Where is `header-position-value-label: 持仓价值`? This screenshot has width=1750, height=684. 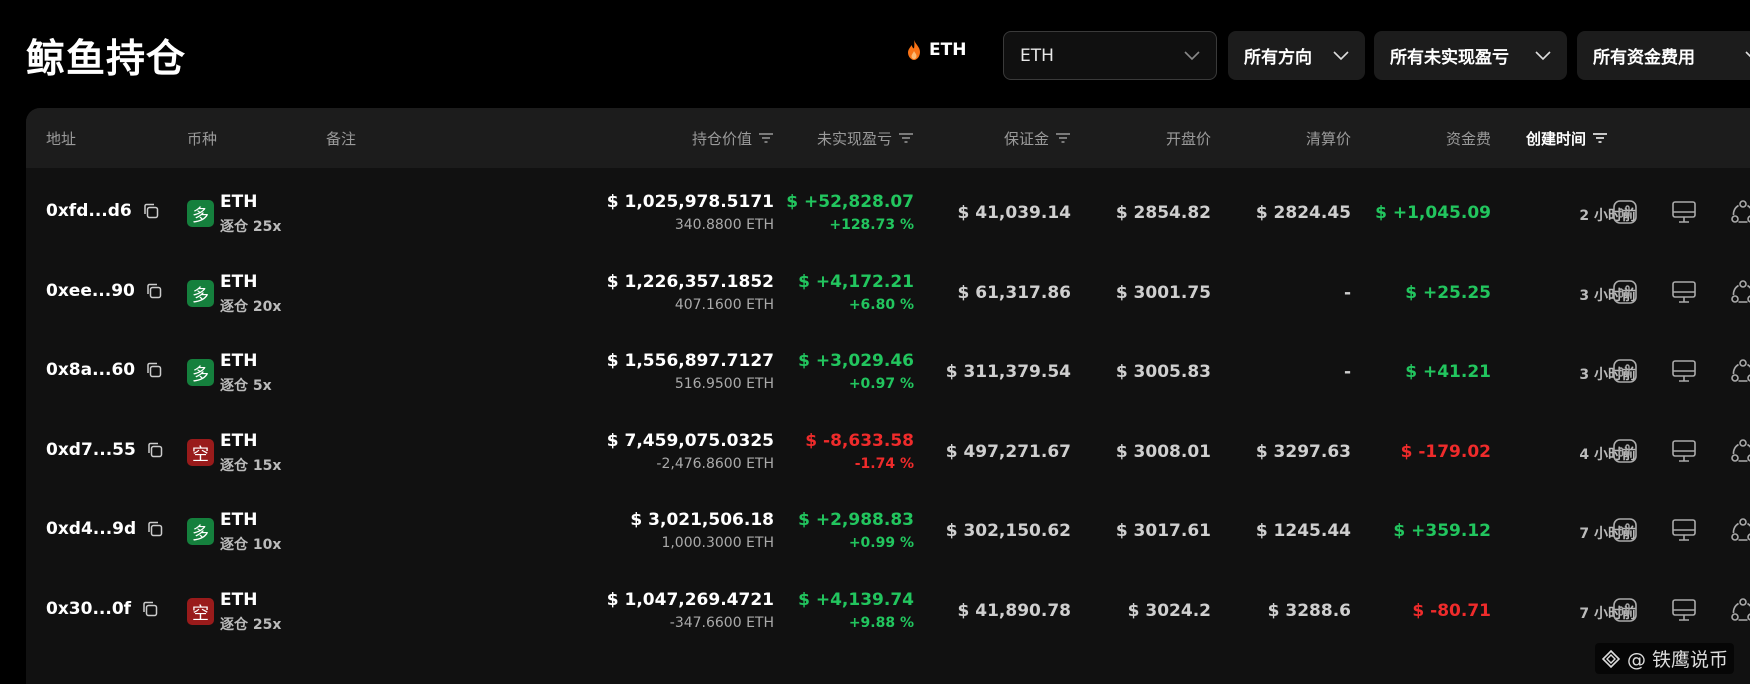 header-position-value-label: 持仓价值 is located at coordinates (721, 138).